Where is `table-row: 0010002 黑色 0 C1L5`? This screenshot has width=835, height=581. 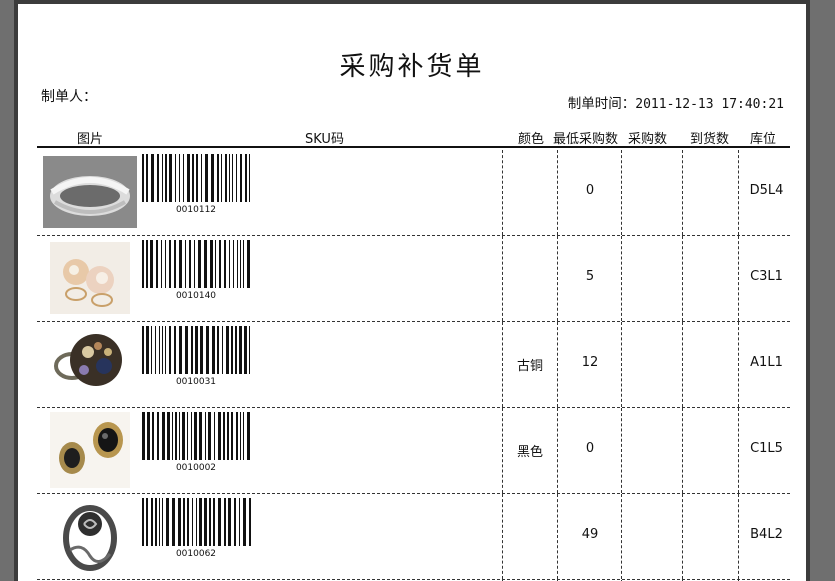
table-row: 0010002 黑色 0 C1L5 is located at coordinates (413, 451).